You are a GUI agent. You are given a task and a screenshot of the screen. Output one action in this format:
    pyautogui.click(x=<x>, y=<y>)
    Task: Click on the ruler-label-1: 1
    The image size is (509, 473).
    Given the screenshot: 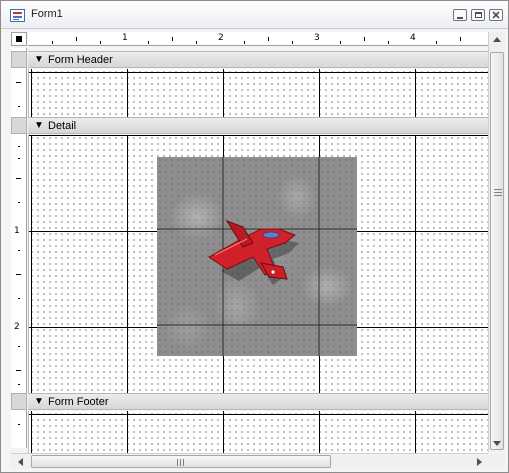 What is the action you would take?
    pyautogui.click(x=125, y=38)
    